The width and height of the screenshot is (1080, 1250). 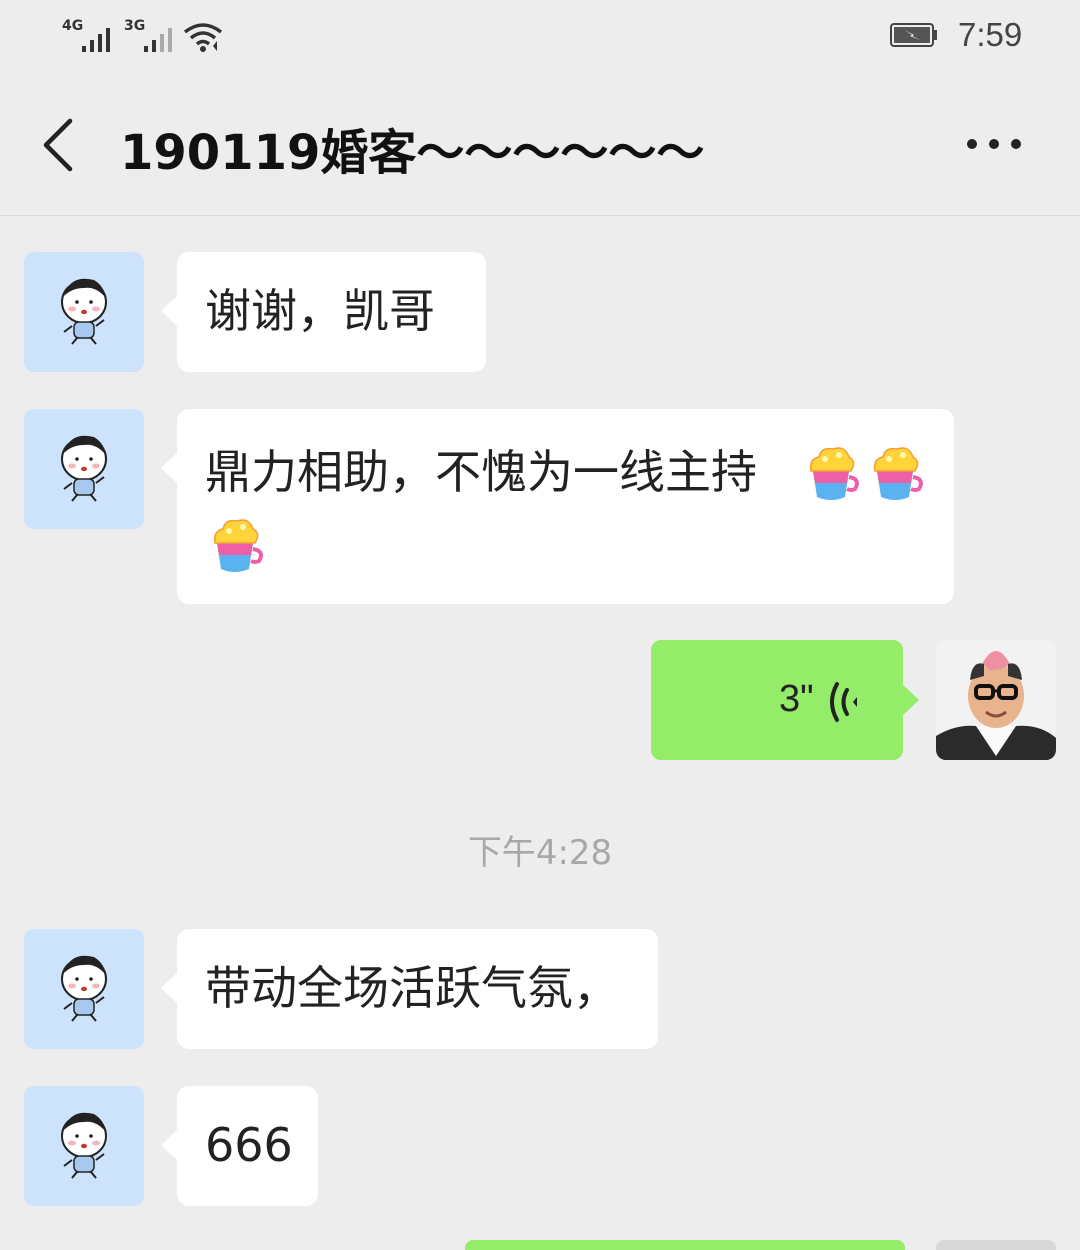 I want to click on message-text: 666, so click(x=249, y=1145).